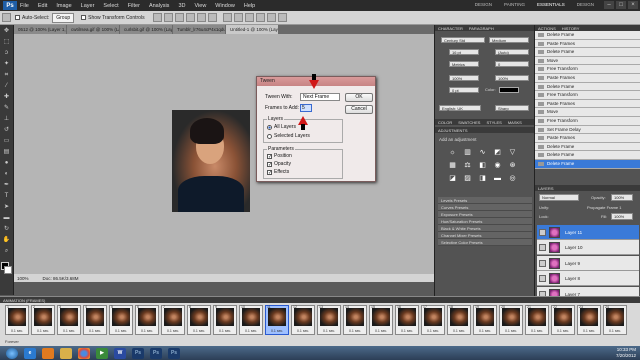 The width and height of the screenshot is (640, 360). What do you see at coordinates (66, 353) in the screenshot?
I see `explorer-icon` at bounding box center [66, 353].